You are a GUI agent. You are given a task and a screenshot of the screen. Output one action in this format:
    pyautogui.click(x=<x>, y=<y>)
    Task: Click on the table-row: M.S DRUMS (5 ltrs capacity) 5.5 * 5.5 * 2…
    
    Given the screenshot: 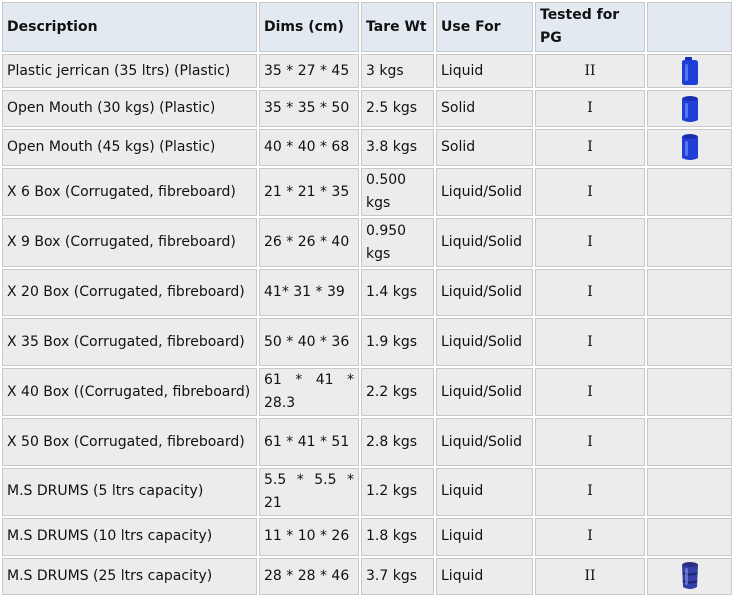 What is the action you would take?
    pyautogui.click(x=367, y=492)
    